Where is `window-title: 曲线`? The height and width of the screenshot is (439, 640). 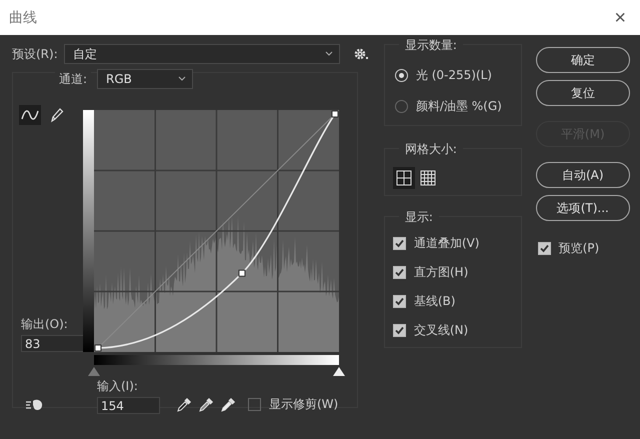
window-title: 曲线 is located at coordinates (23, 17).